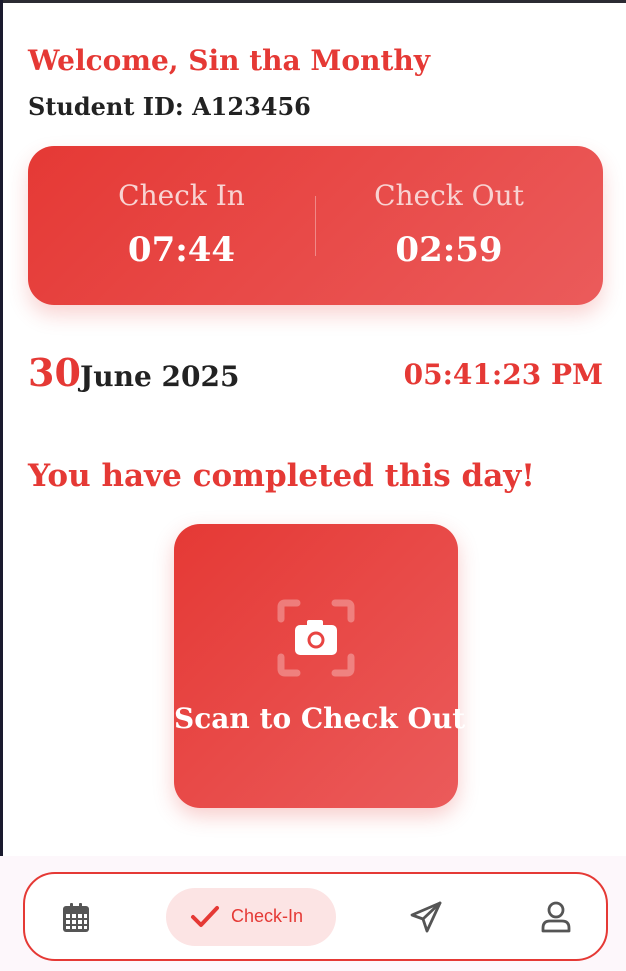 This screenshot has width=626, height=971. Describe the element at coordinates (169, 106) in the screenshot. I see `student-id: Student ID: A123456` at that location.